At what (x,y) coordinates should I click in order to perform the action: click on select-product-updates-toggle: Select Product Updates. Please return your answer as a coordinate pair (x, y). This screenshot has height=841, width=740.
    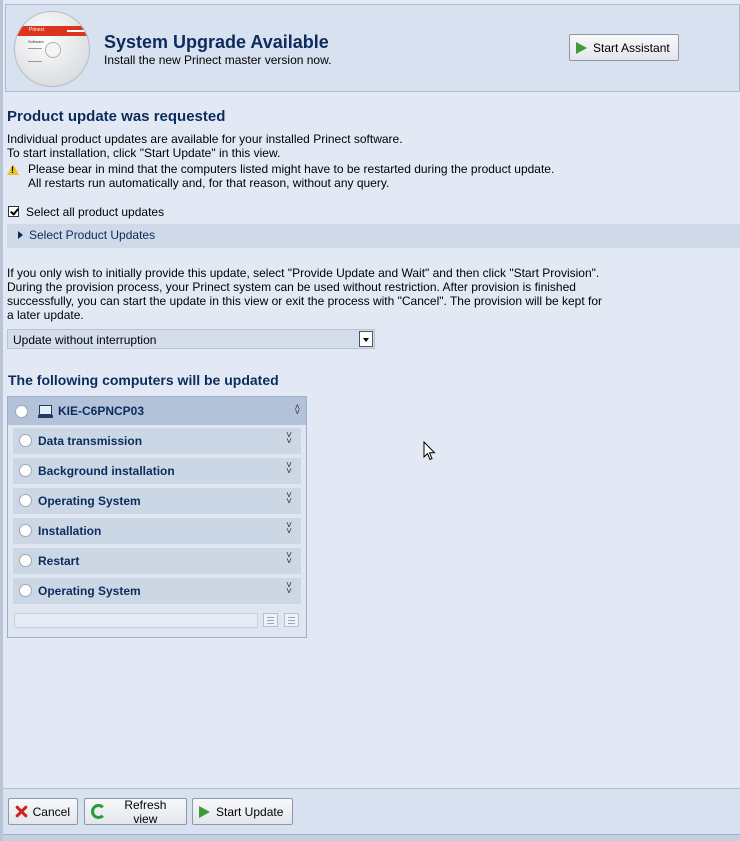
    Looking at the image, I should click on (373, 236).